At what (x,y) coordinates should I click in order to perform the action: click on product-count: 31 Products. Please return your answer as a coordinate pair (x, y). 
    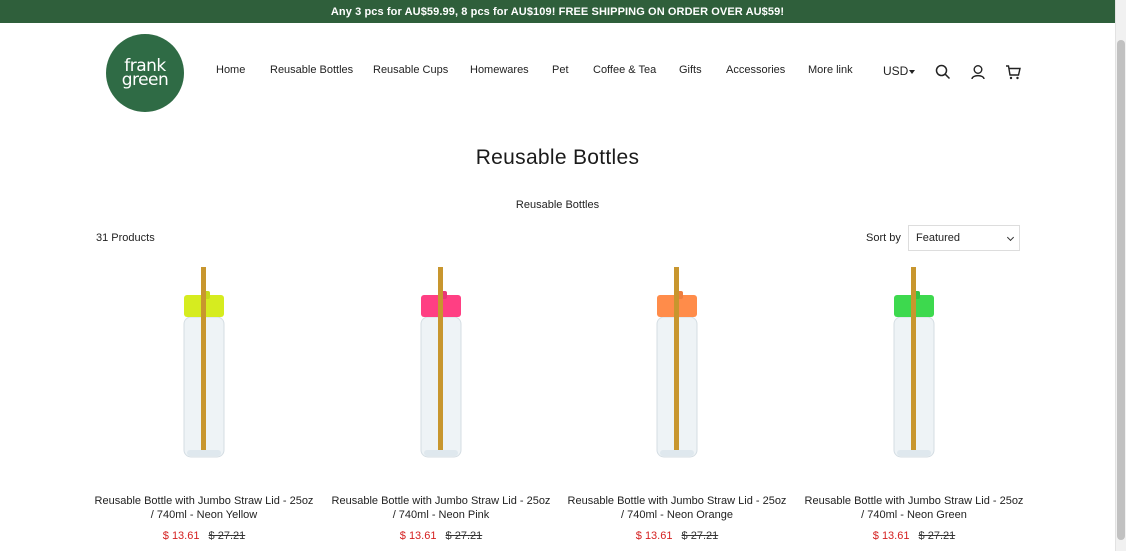
    Looking at the image, I should click on (125, 238).